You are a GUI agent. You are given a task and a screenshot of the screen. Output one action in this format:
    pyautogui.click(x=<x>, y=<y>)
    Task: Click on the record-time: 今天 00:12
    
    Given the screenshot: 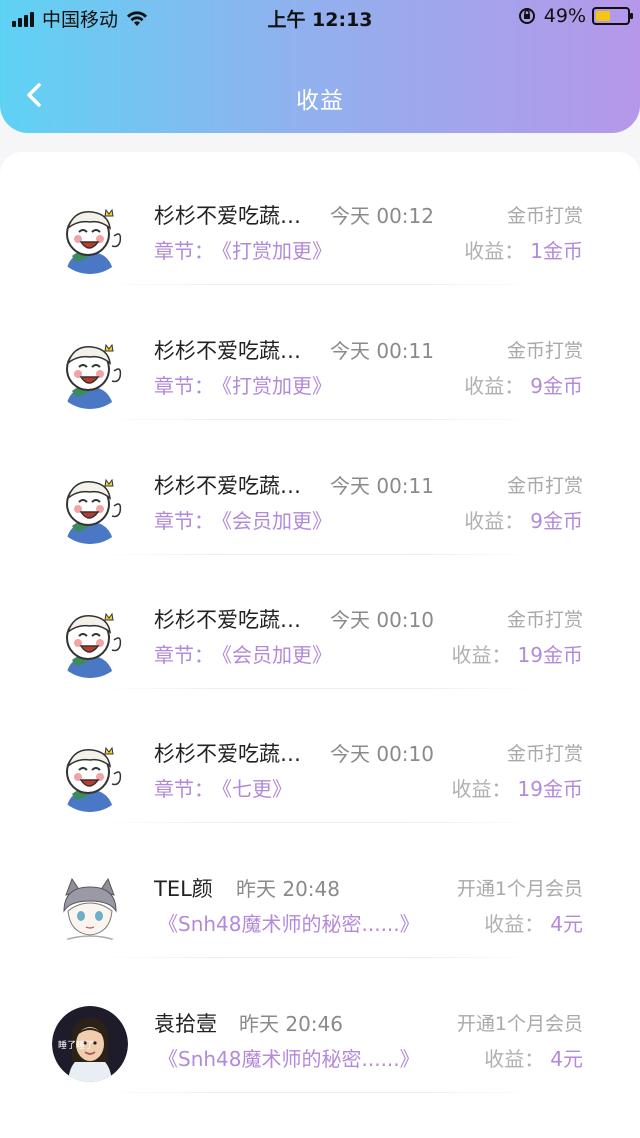 What is the action you would take?
    pyautogui.click(x=382, y=216)
    